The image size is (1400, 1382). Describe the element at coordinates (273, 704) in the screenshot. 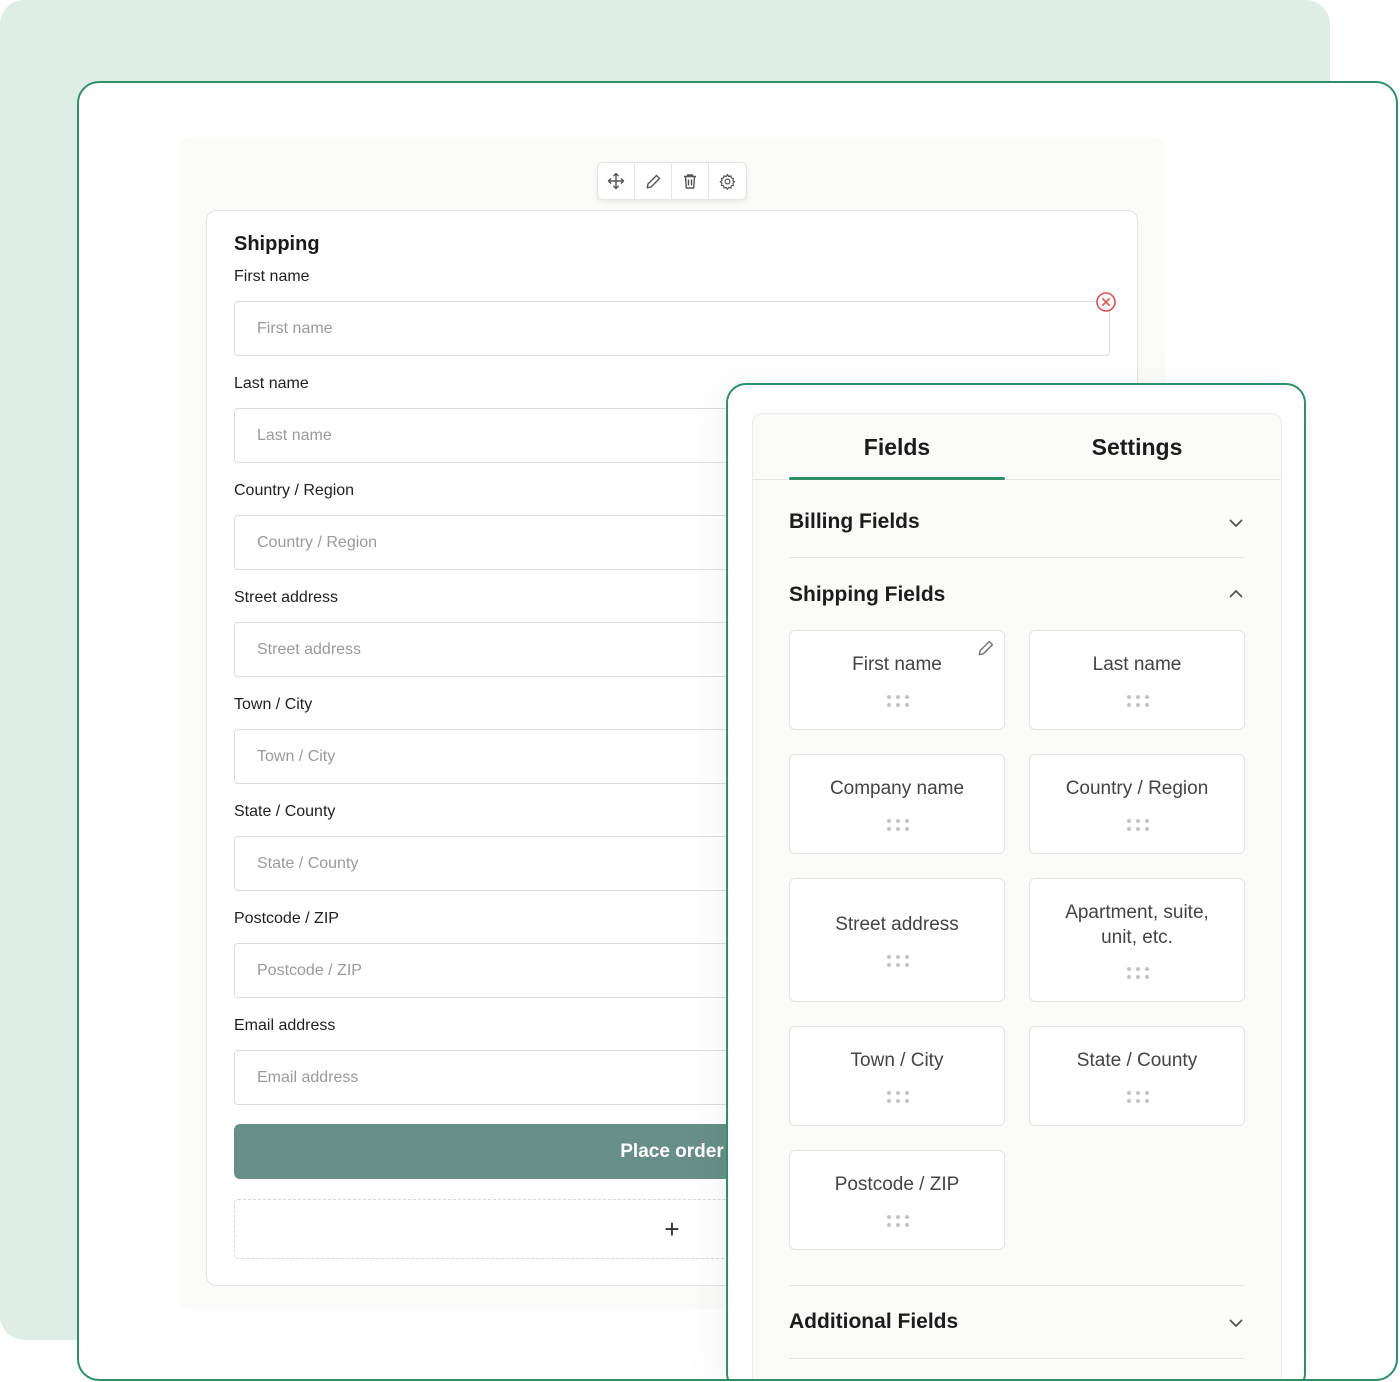

I see `town-city-label: Town / City` at that location.